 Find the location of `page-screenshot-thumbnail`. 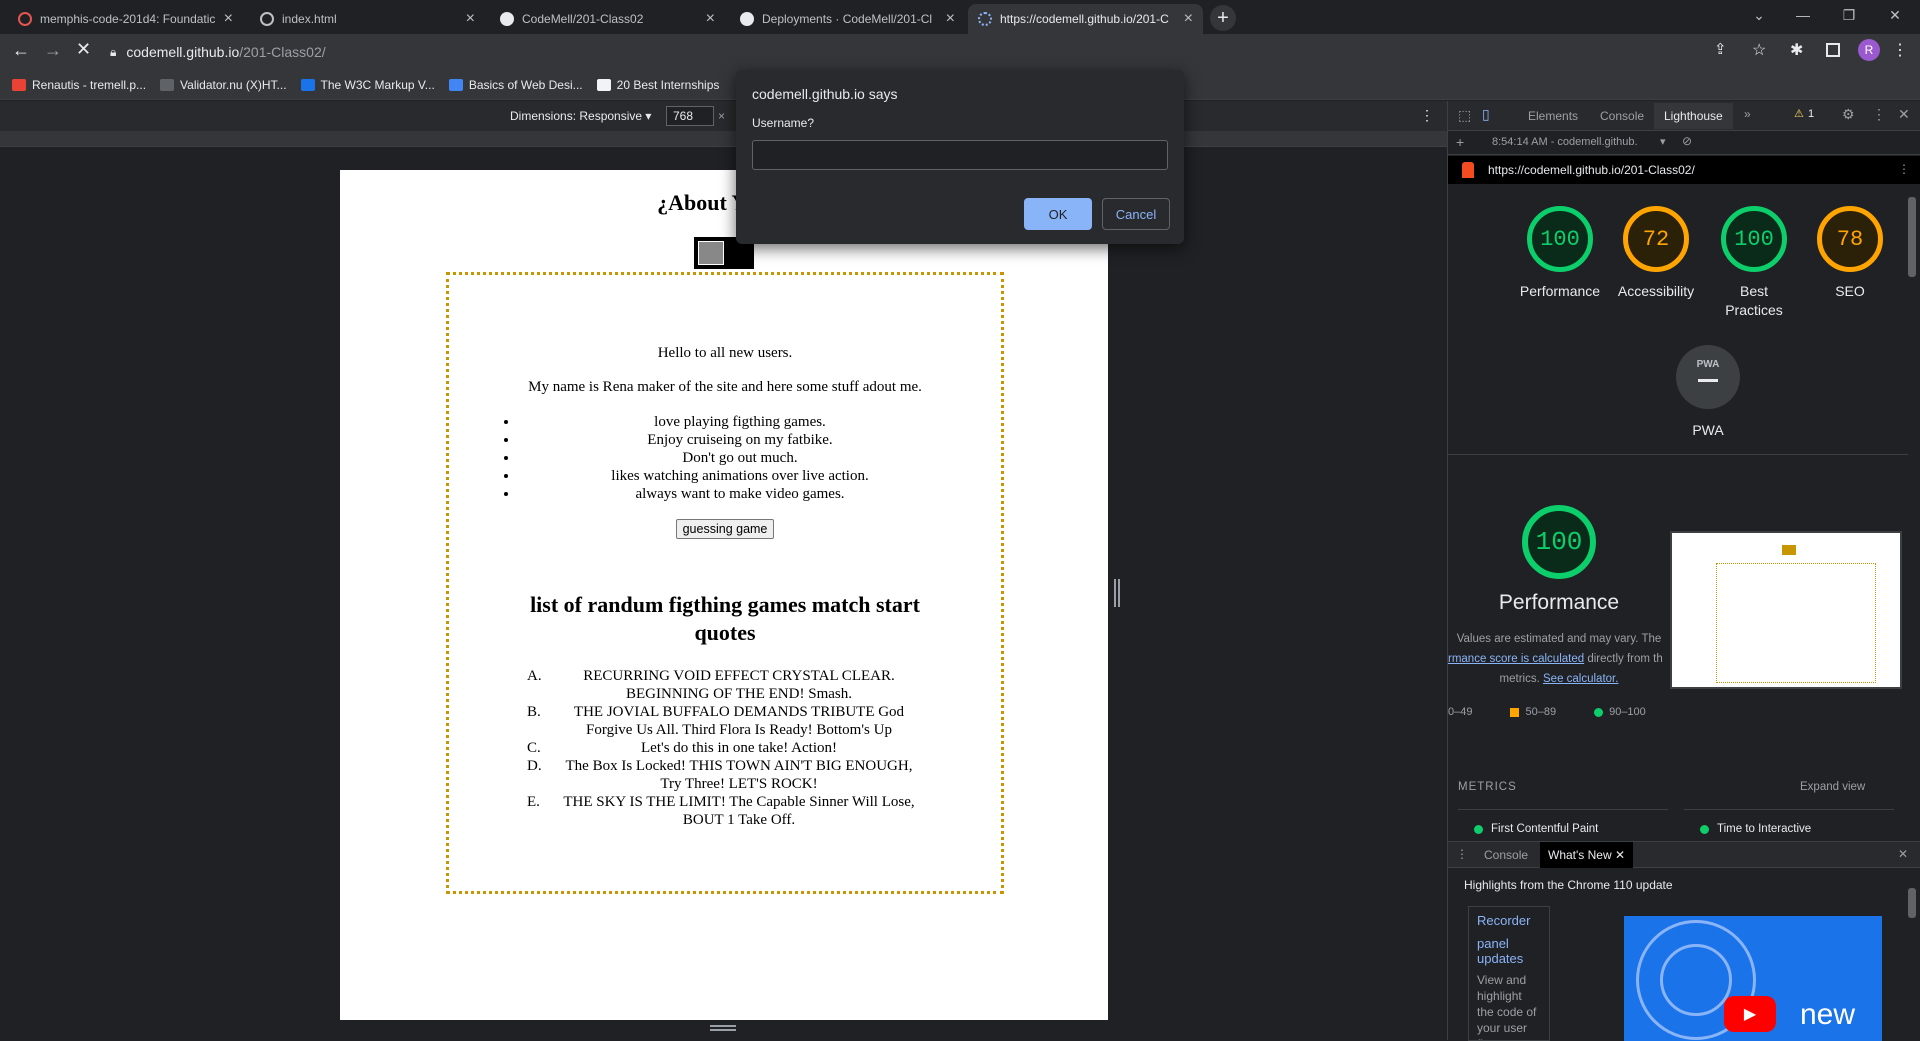

page-screenshot-thumbnail is located at coordinates (1786, 610).